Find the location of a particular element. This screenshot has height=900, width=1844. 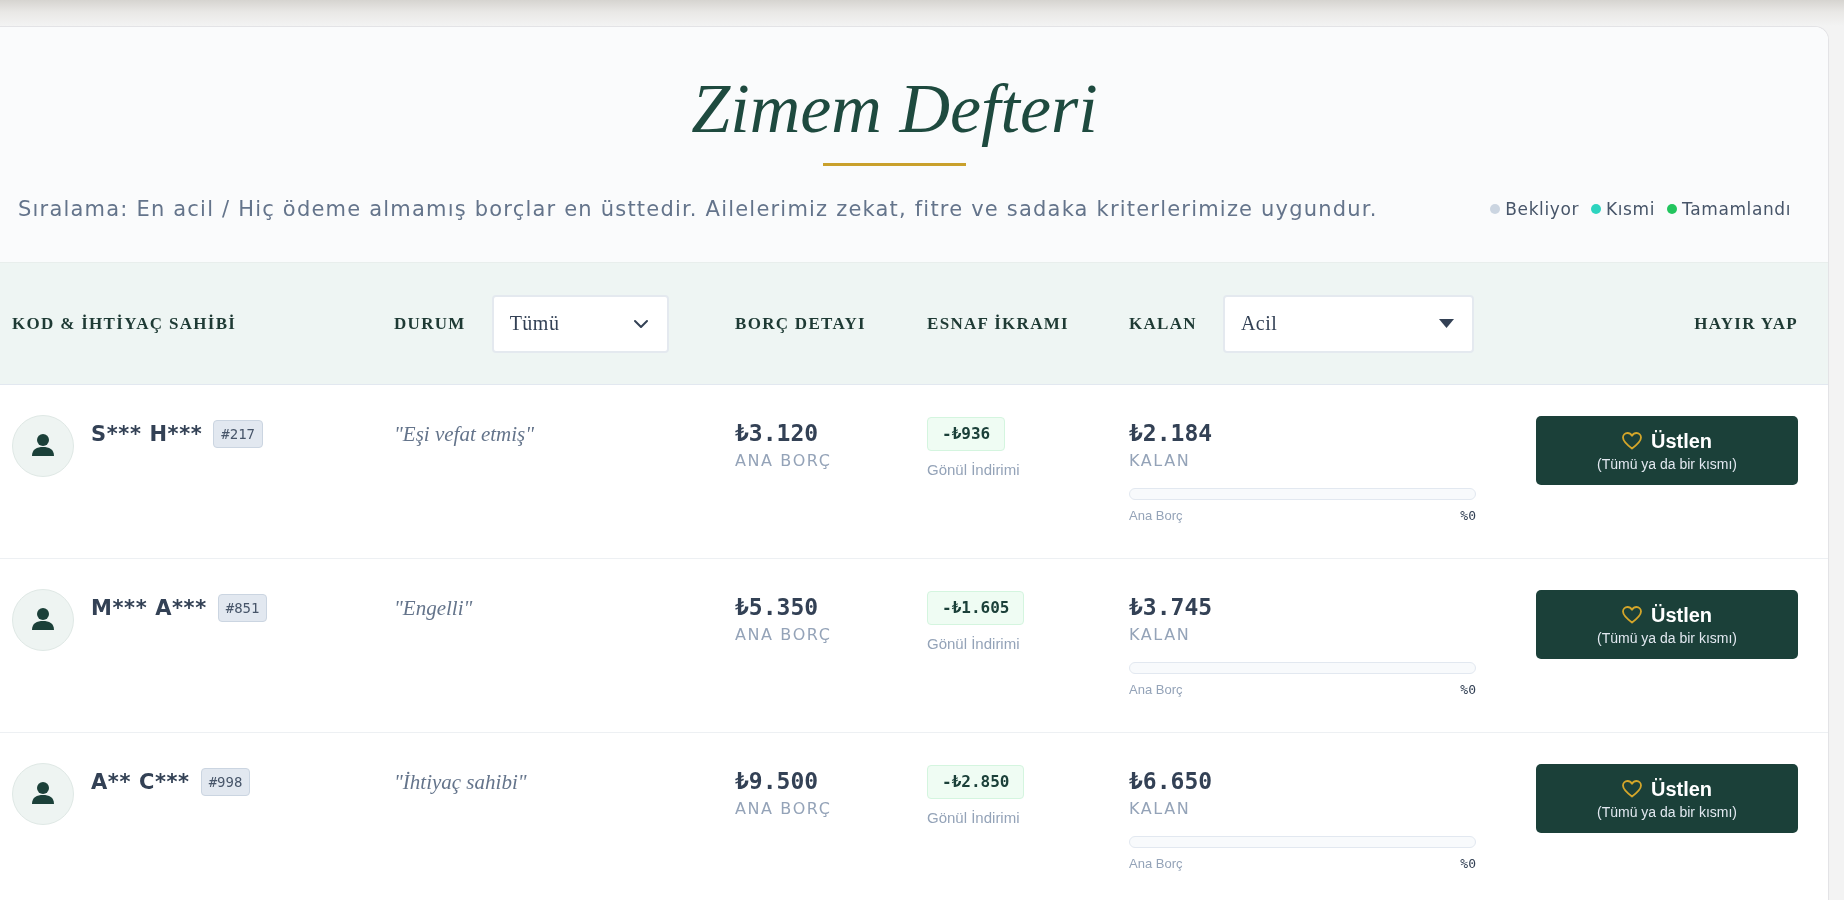

status-note: "İhtiyaç sahibi" is located at coordinates (461, 782).